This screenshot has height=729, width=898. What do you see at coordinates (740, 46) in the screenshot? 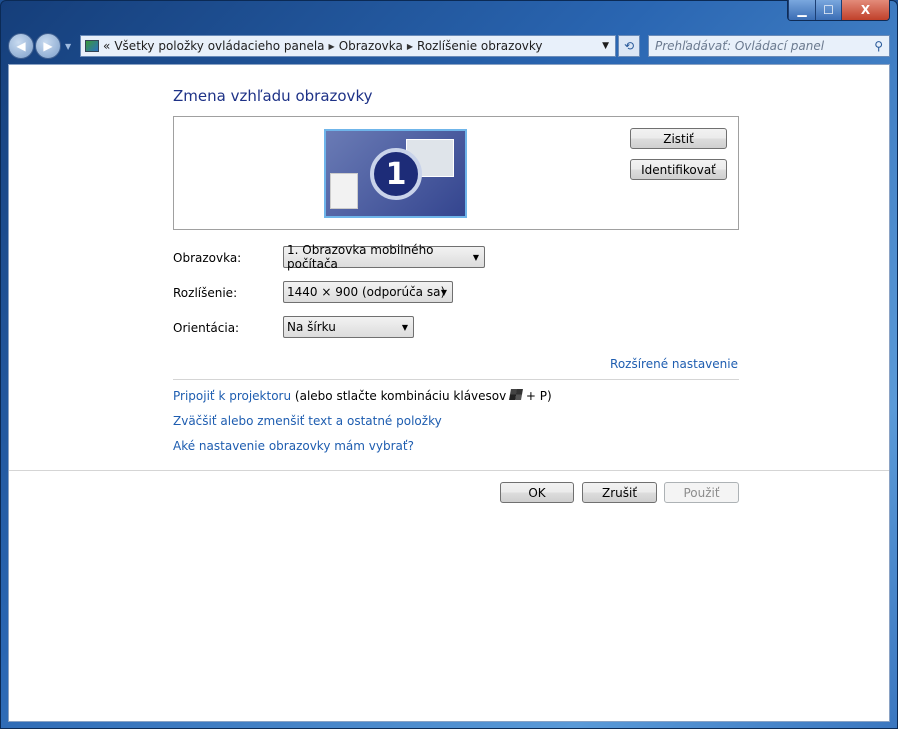
I see `search-placeholder: Prehľadávať: Ovládací panel` at bounding box center [740, 46].